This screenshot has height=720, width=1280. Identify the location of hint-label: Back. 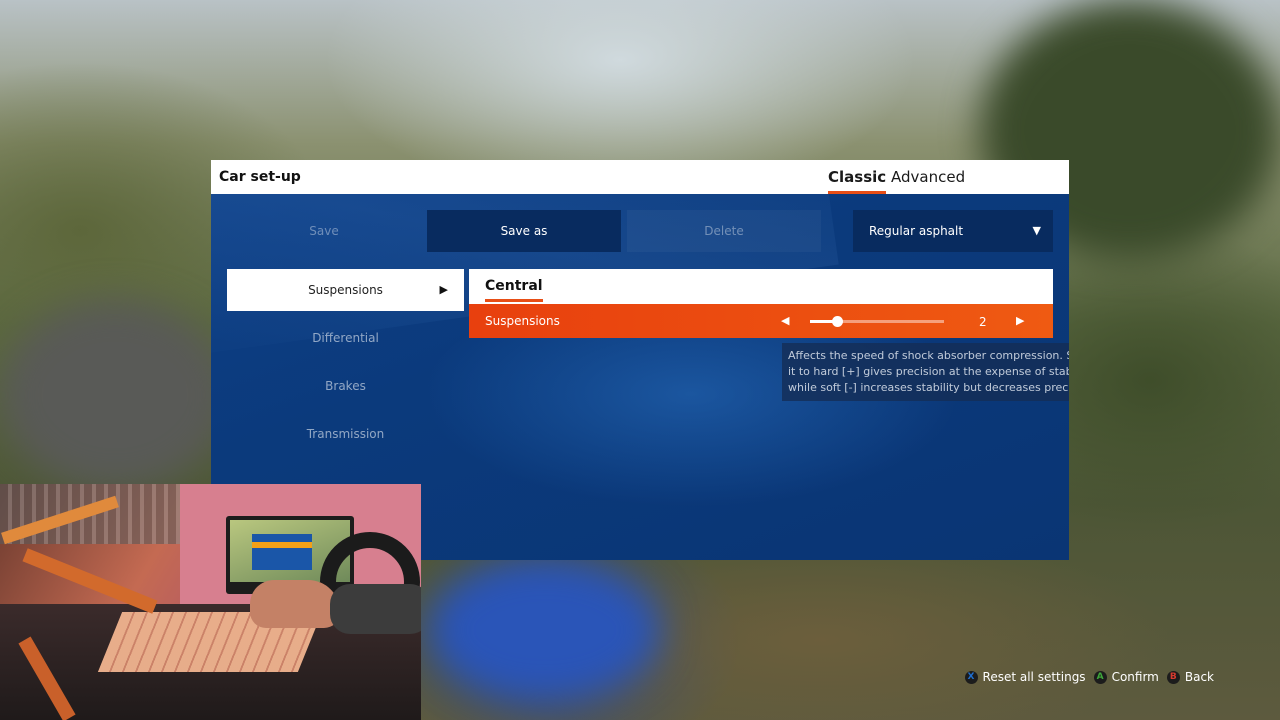
(1199, 677).